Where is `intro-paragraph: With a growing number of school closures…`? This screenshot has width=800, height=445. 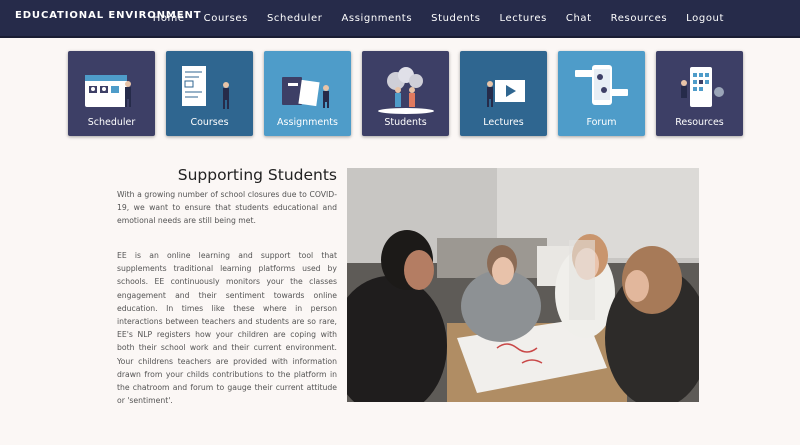 intro-paragraph: With a growing number of school closures… is located at coordinates (227, 208).